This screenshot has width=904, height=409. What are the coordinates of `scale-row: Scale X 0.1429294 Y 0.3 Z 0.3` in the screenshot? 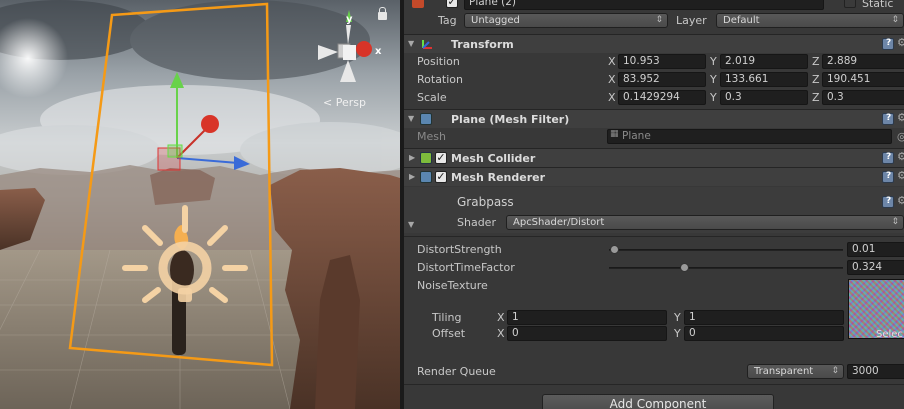 It's located at (654, 98).